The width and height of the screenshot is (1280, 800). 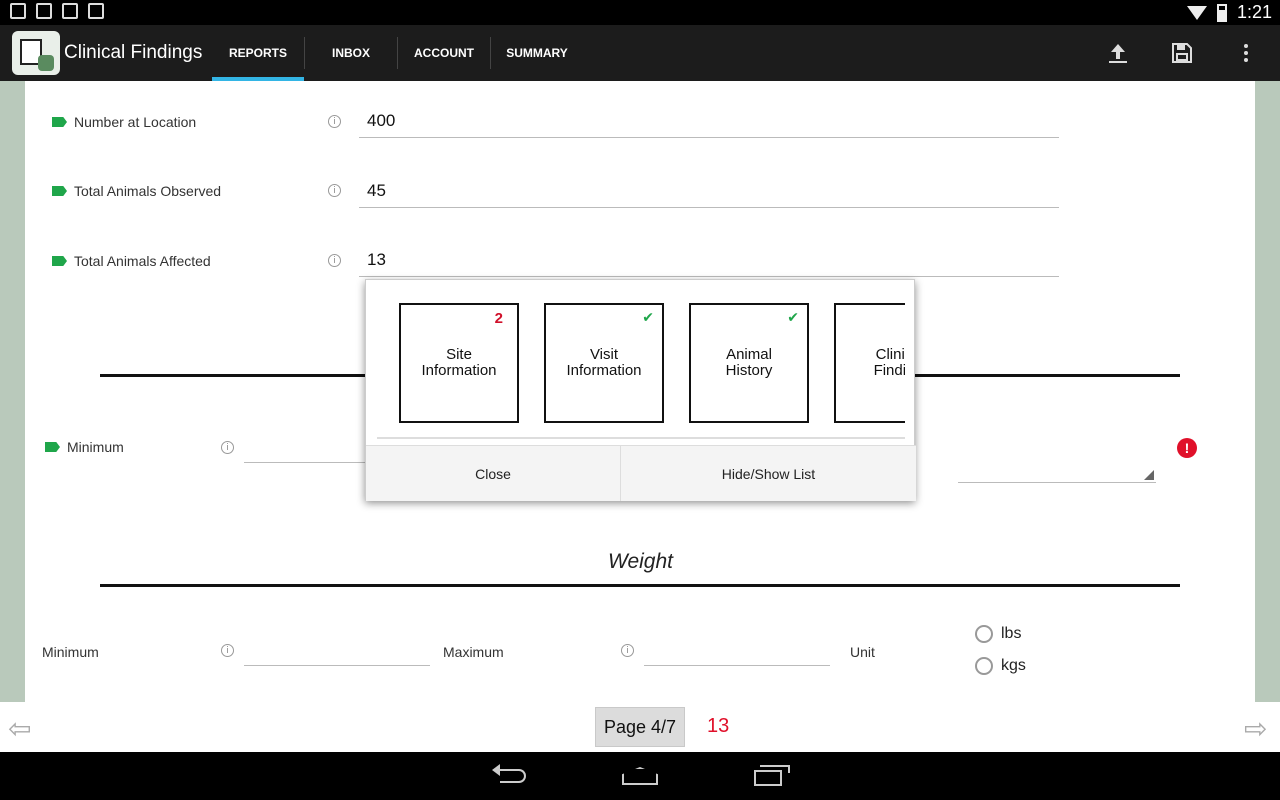 What do you see at coordinates (1182, 53) in the screenshot?
I see `save-icon` at bounding box center [1182, 53].